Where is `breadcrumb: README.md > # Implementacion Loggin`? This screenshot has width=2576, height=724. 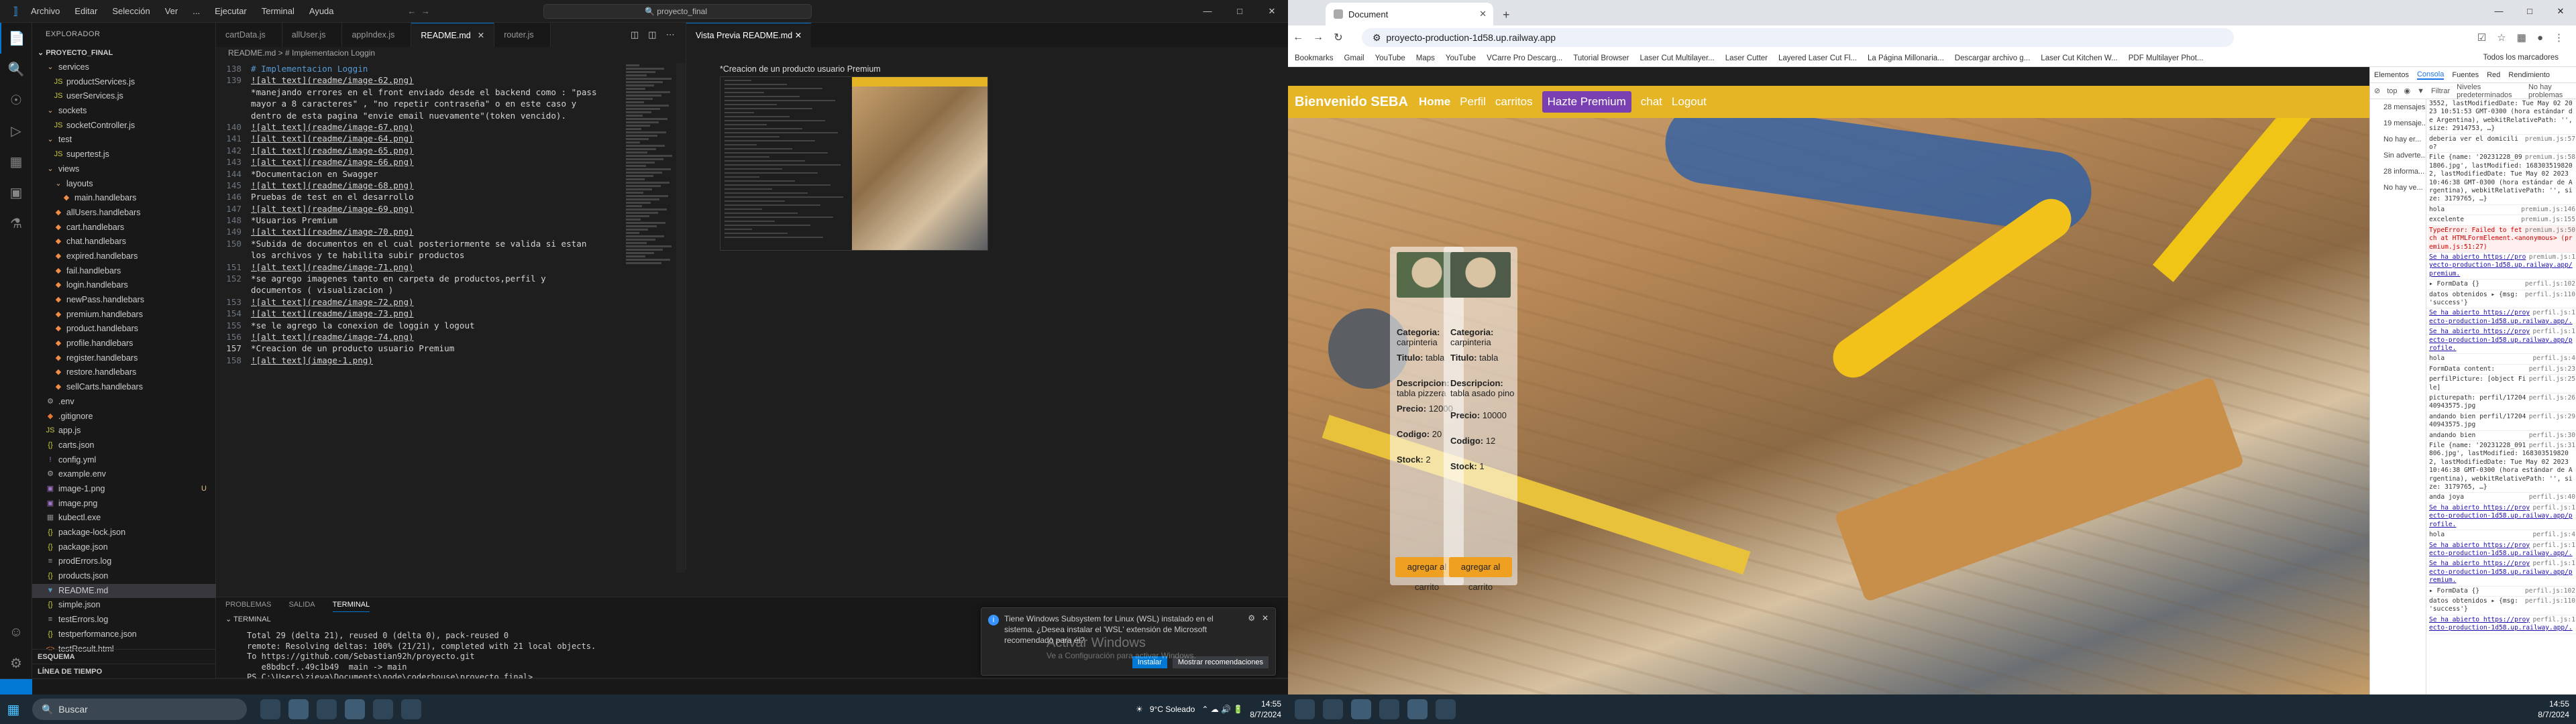 breadcrumb: README.md > # Implementacion Loggin is located at coordinates (301, 55).